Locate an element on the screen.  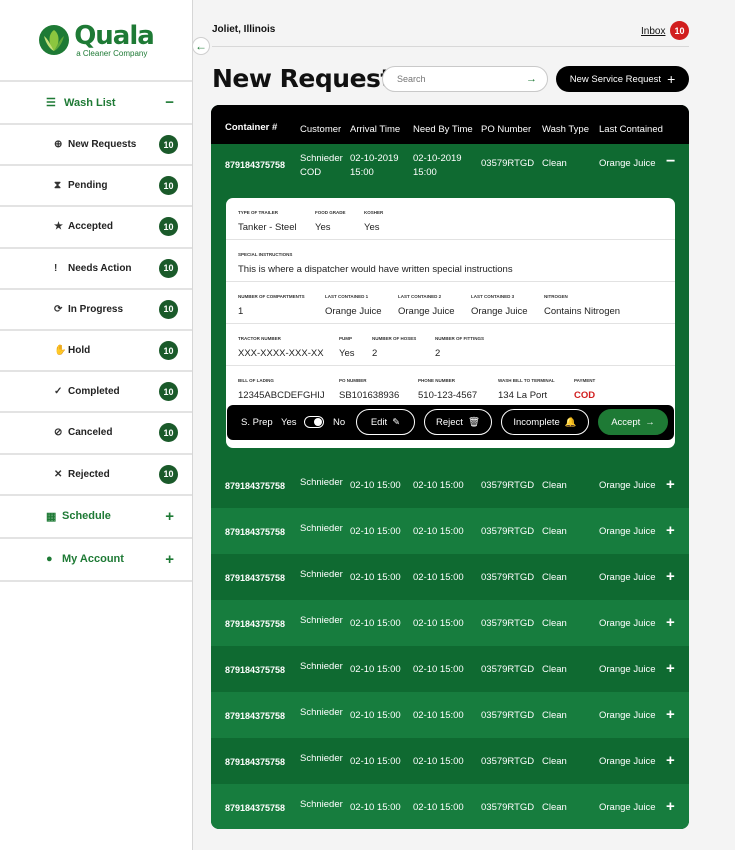
s-prep-toggle is located at coordinates (314, 422).